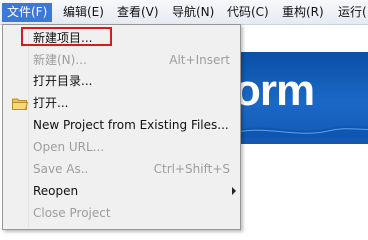 The height and width of the screenshot is (240, 368). Describe the element at coordinates (121, 60) in the screenshot. I see `menu-item-new: 新建(N)... Alt+Insert` at that location.